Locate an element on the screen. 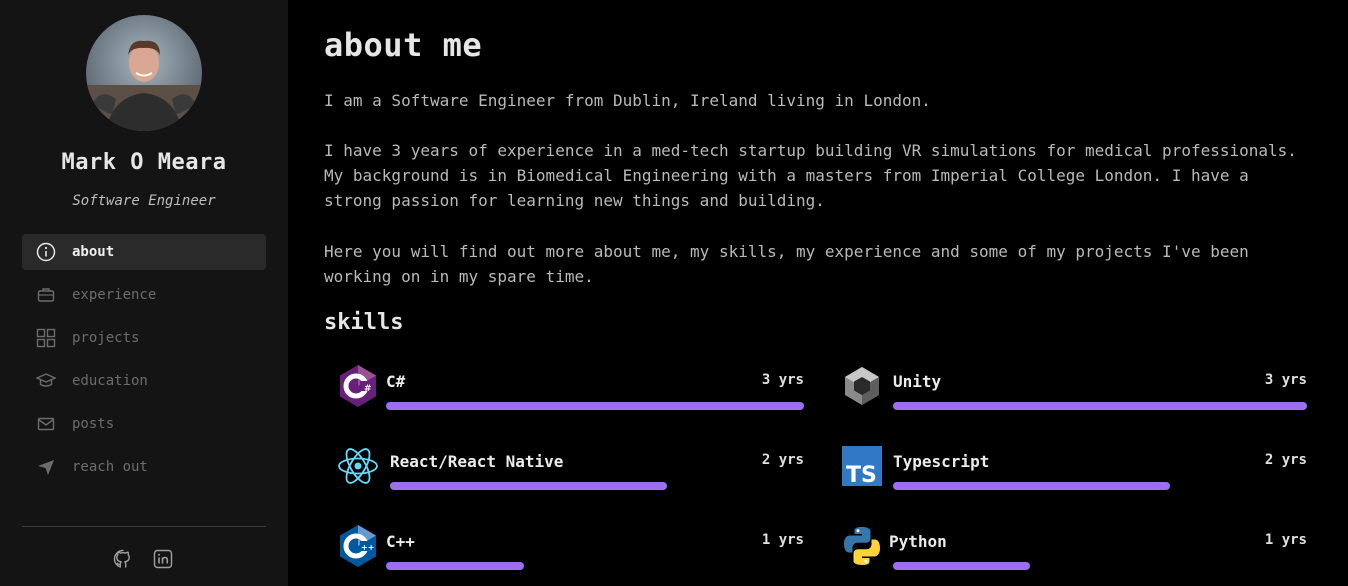 The height and width of the screenshot is (586, 1348). avatar is located at coordinates (144, 73).